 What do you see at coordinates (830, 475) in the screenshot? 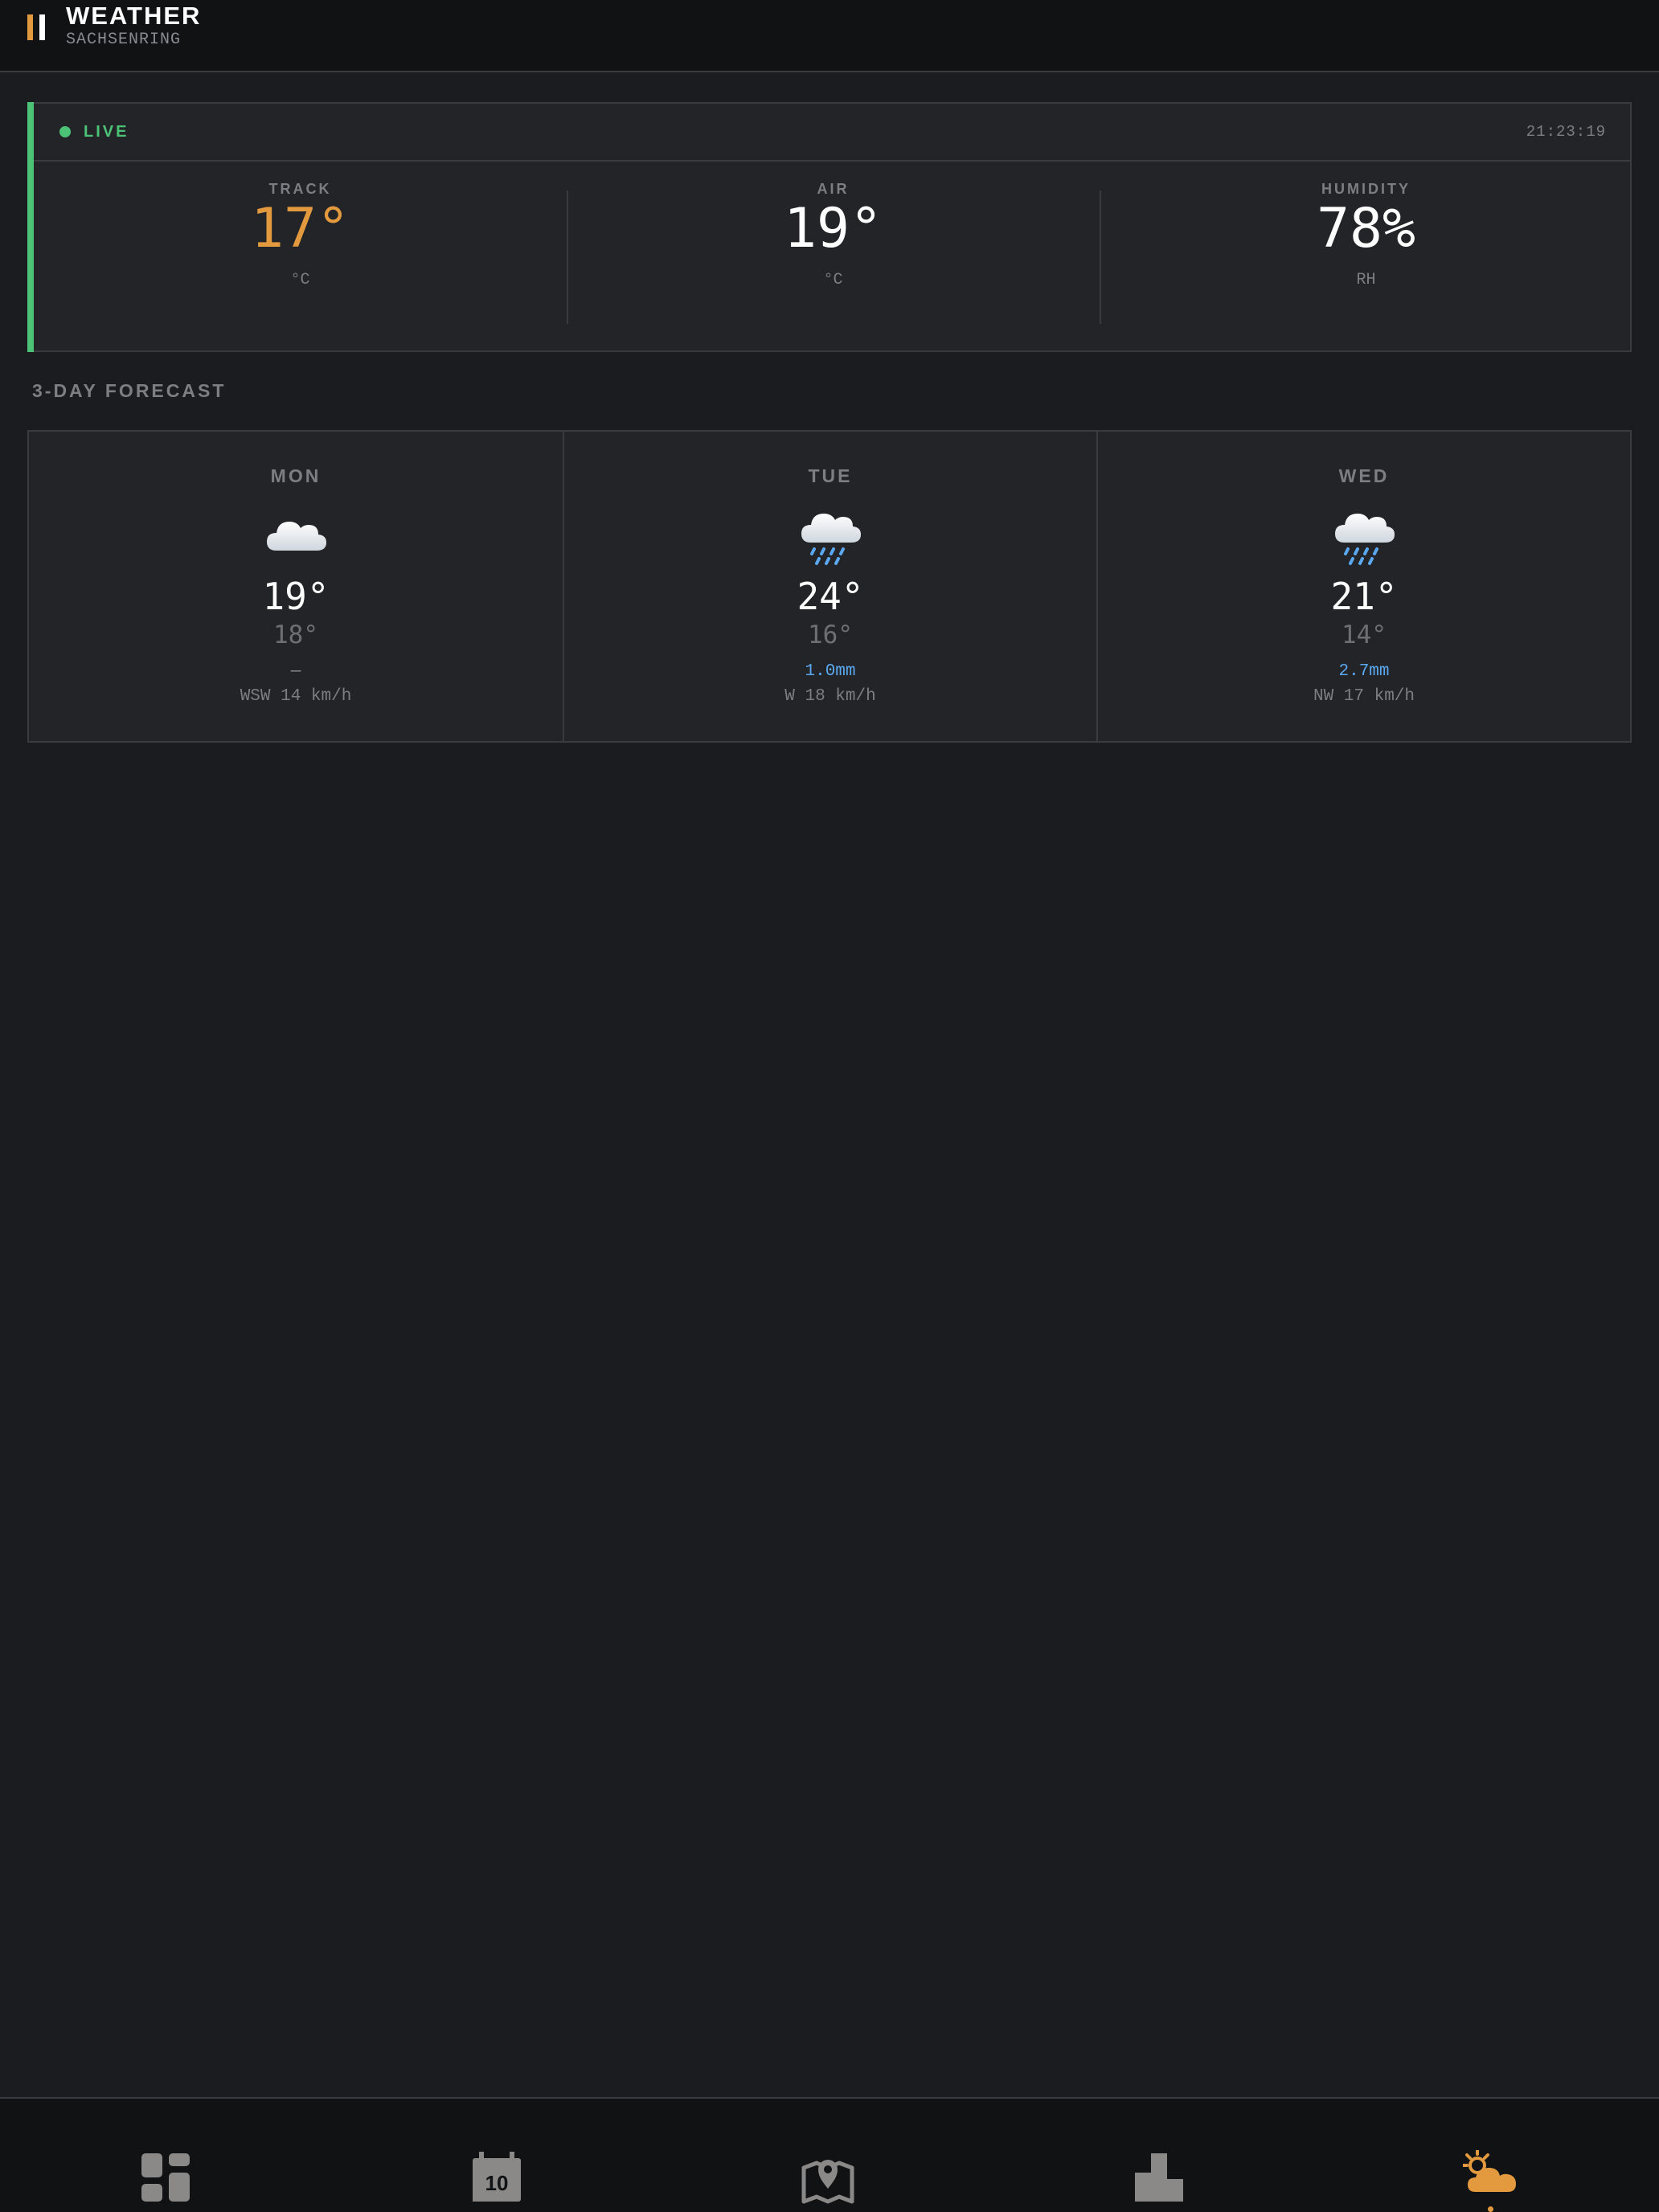
I see `day-name: TUE` at bounding box center [830, 475].